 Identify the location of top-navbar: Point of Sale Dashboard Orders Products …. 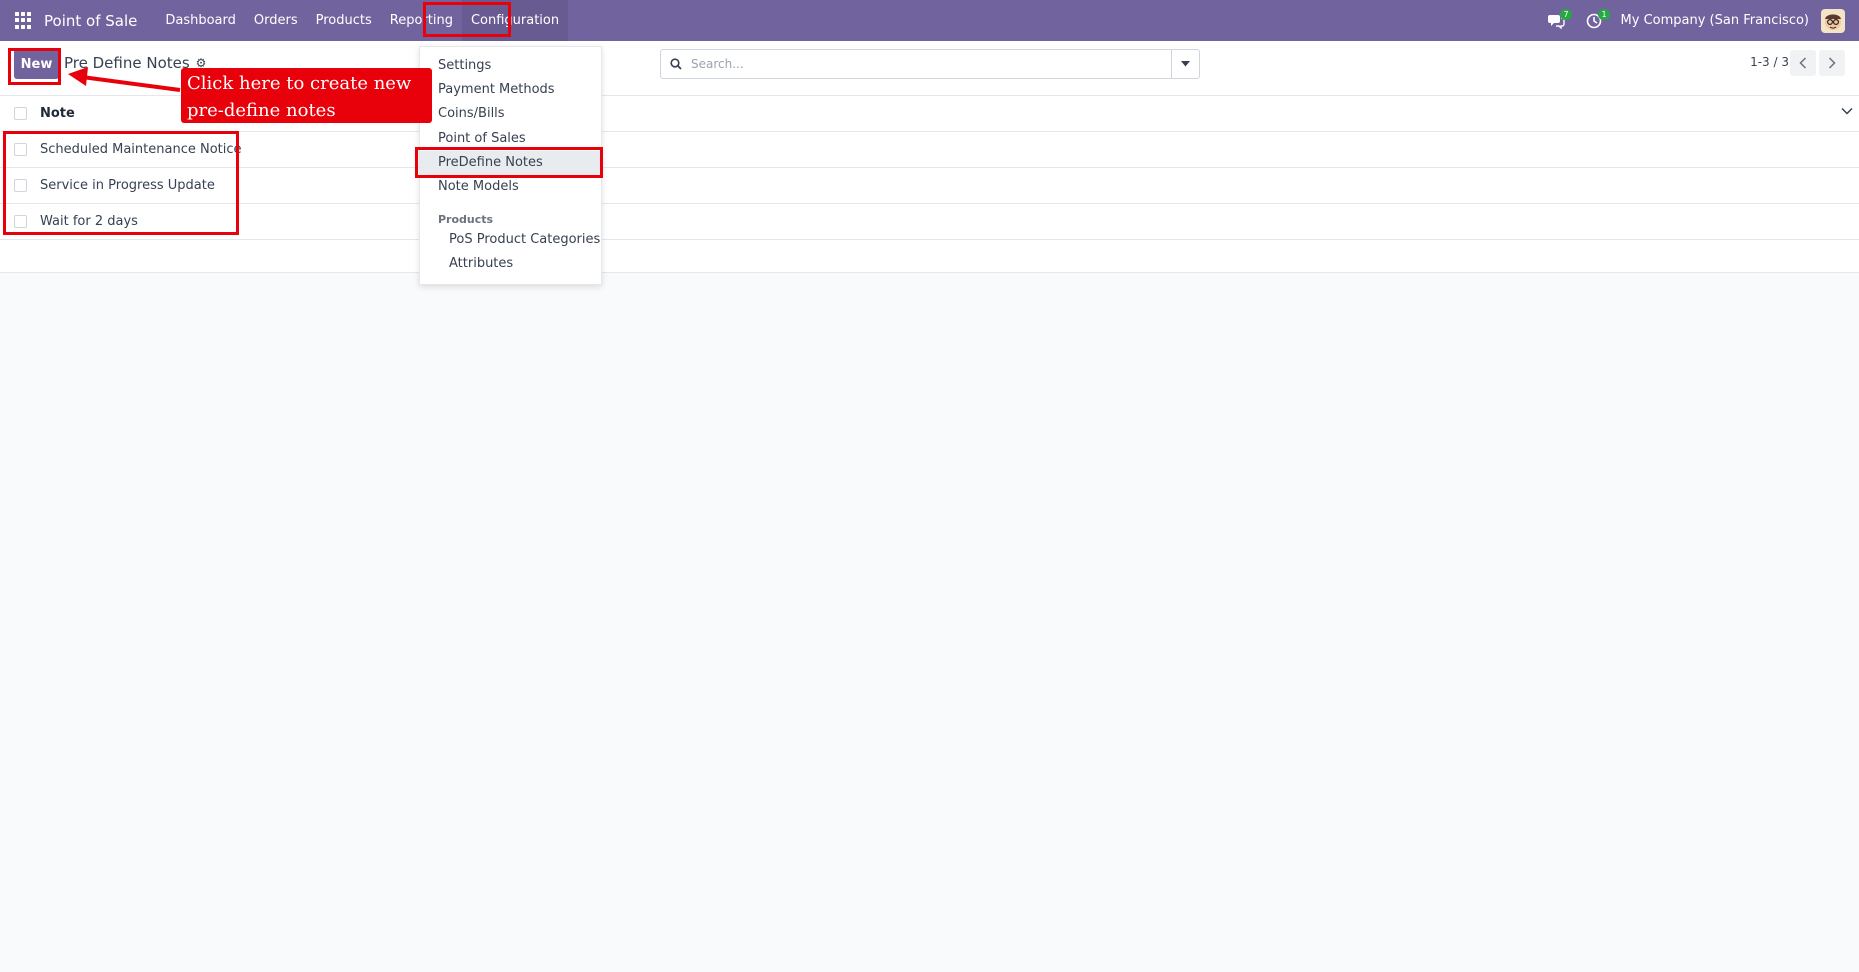
(929, 20).